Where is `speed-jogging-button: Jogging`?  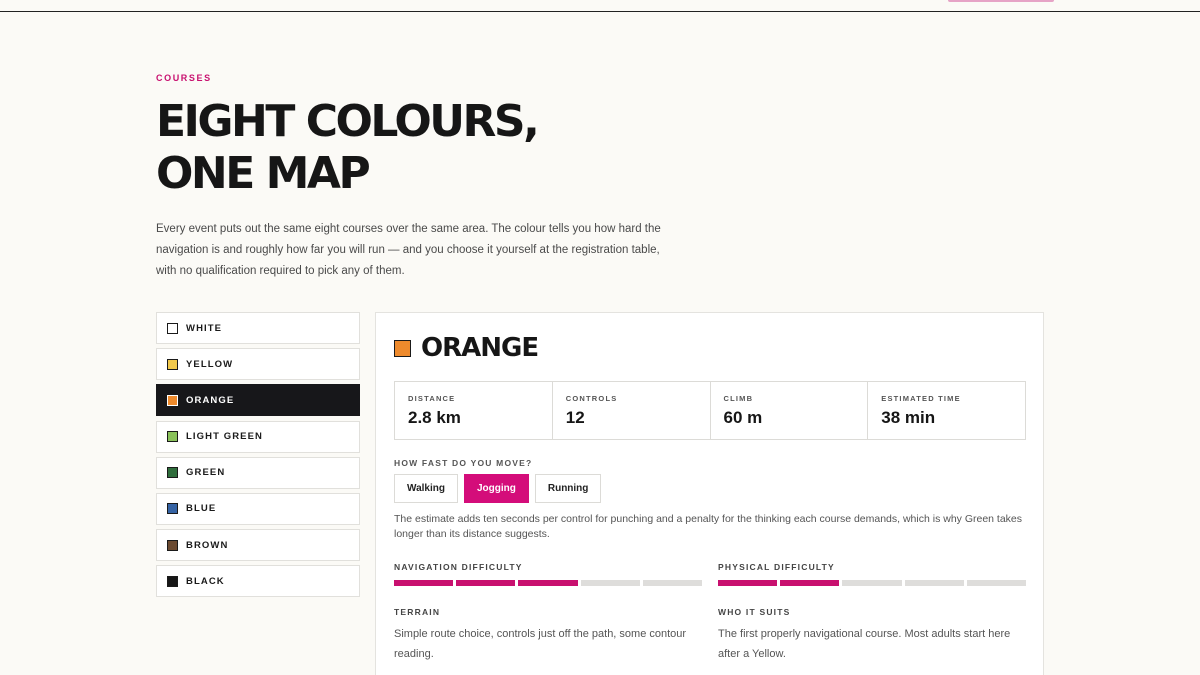 speed-jogging-button: Jogging is located at coordinates (496, 488).